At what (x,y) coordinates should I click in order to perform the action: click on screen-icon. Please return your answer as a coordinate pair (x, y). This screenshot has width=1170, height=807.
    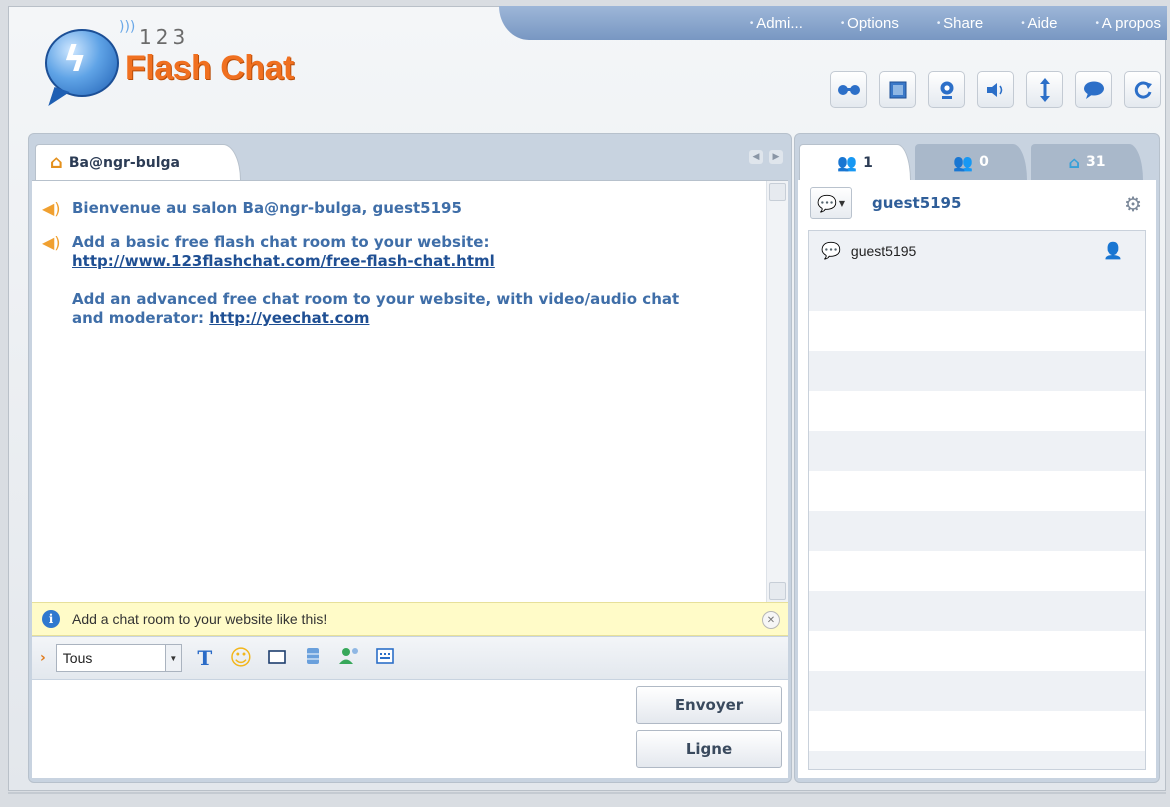
    Looking at the image, I should click on (897, 89).